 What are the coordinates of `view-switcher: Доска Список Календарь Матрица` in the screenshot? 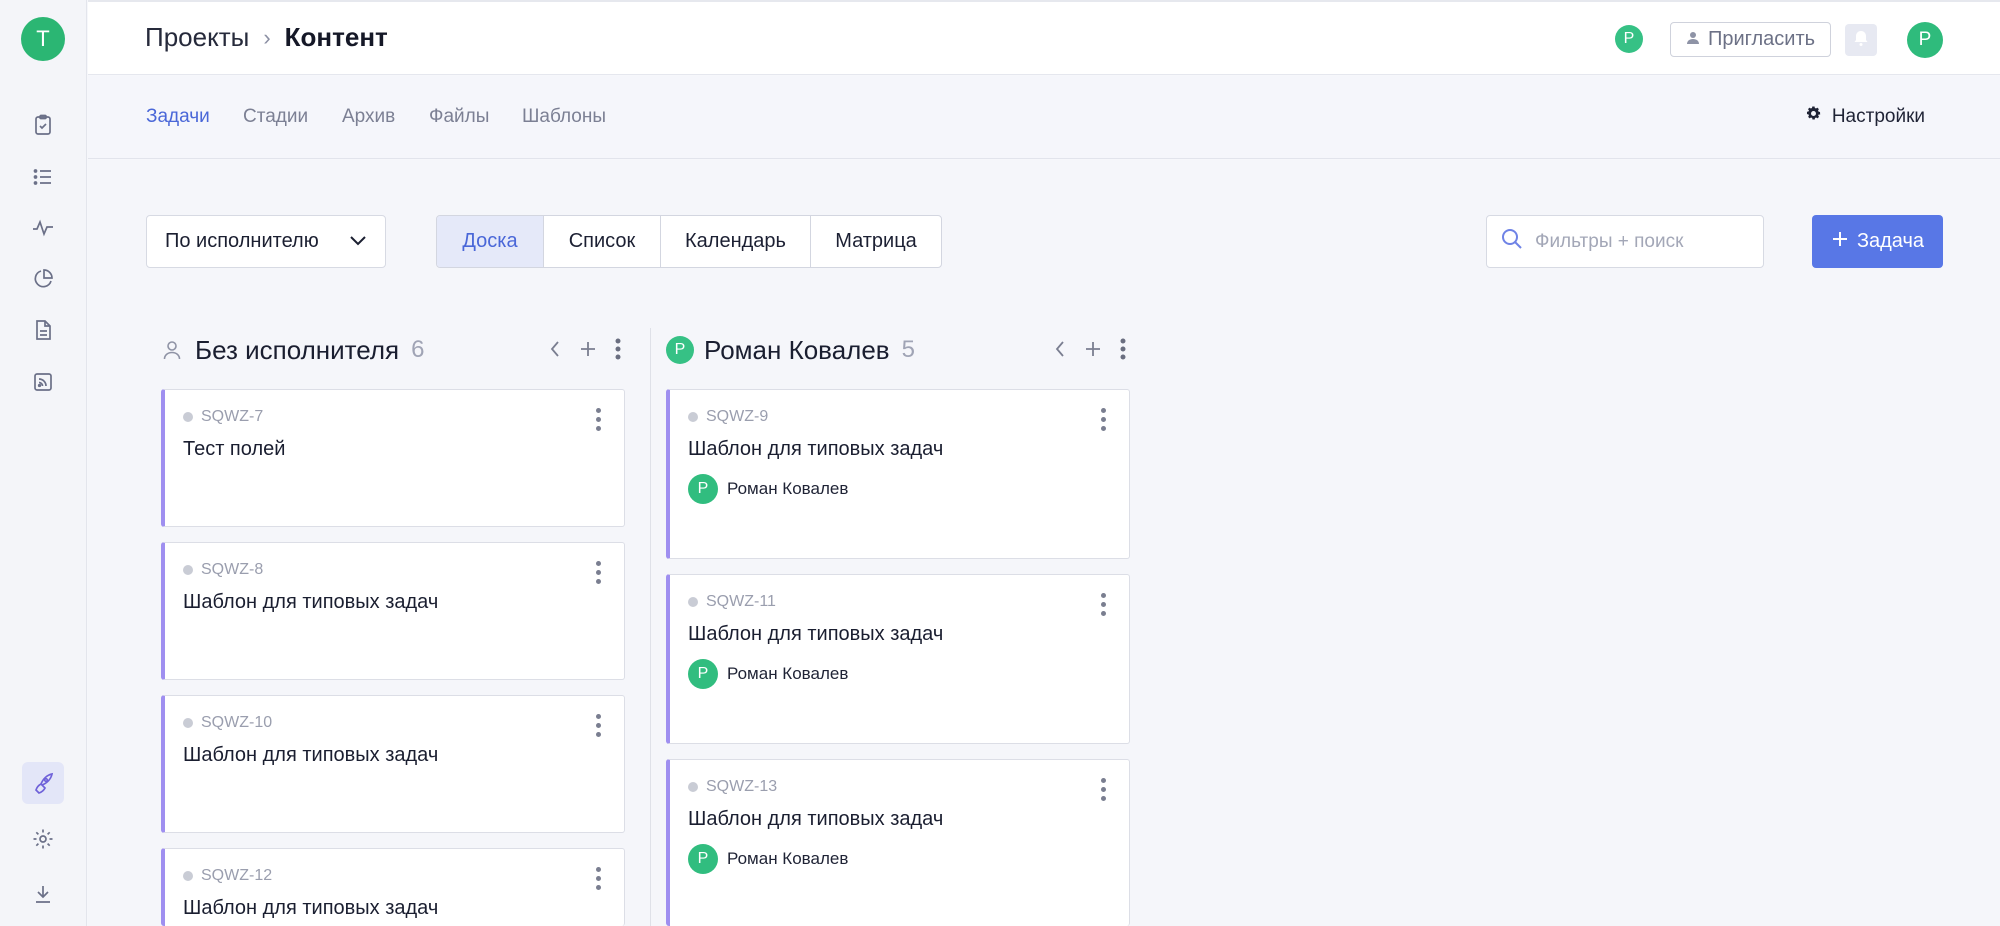 It's located at (689, 241).